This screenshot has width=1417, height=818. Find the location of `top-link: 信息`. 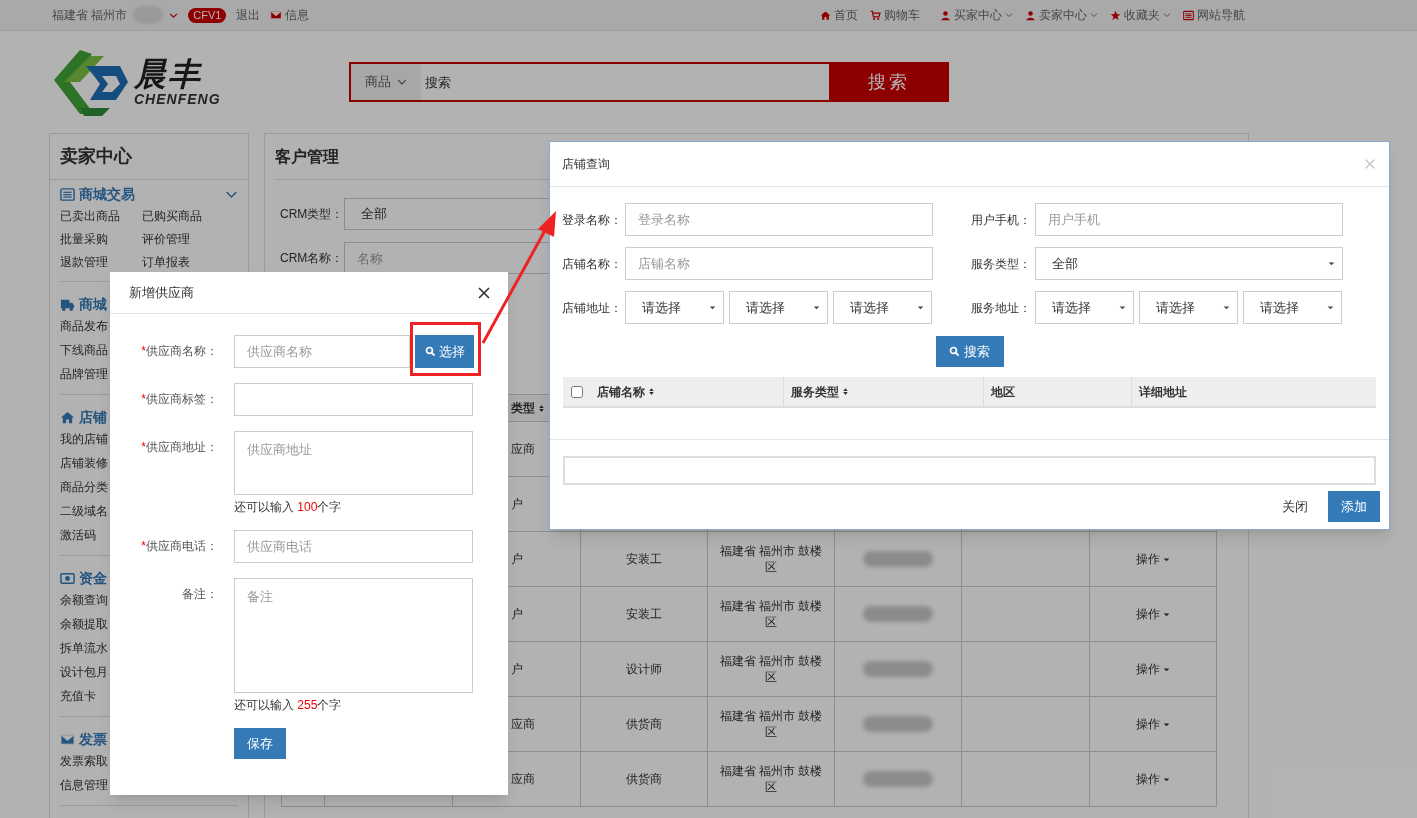

top-link: 信息 is located at coordinates (290, 15).